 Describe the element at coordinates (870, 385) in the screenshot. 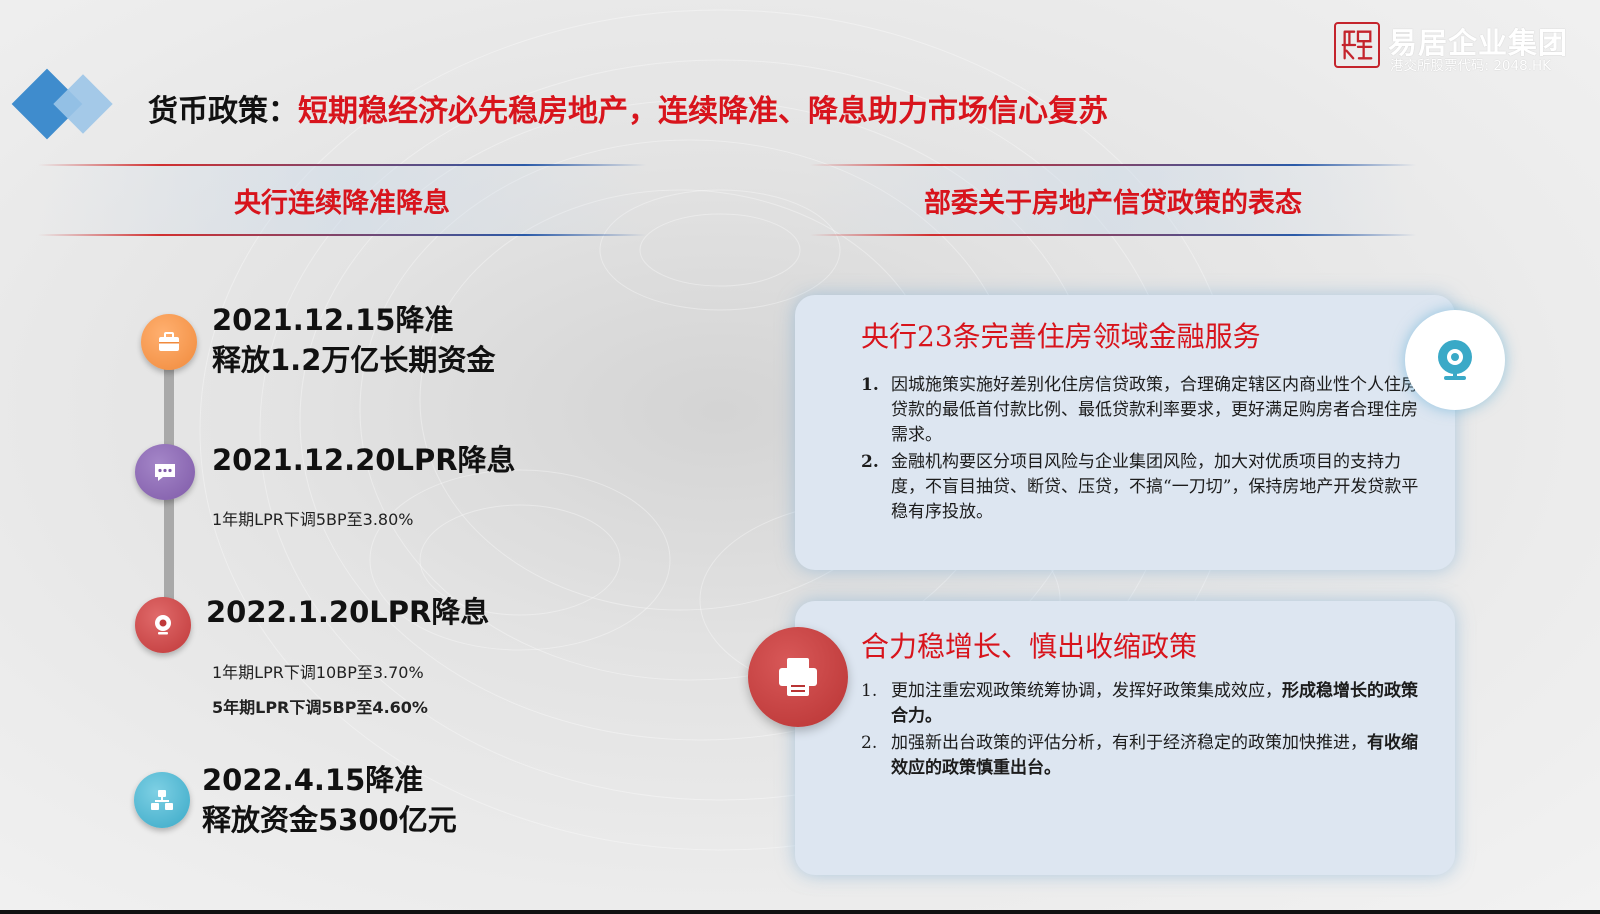

I see `card-1-item-1-num: 1.` at that location.